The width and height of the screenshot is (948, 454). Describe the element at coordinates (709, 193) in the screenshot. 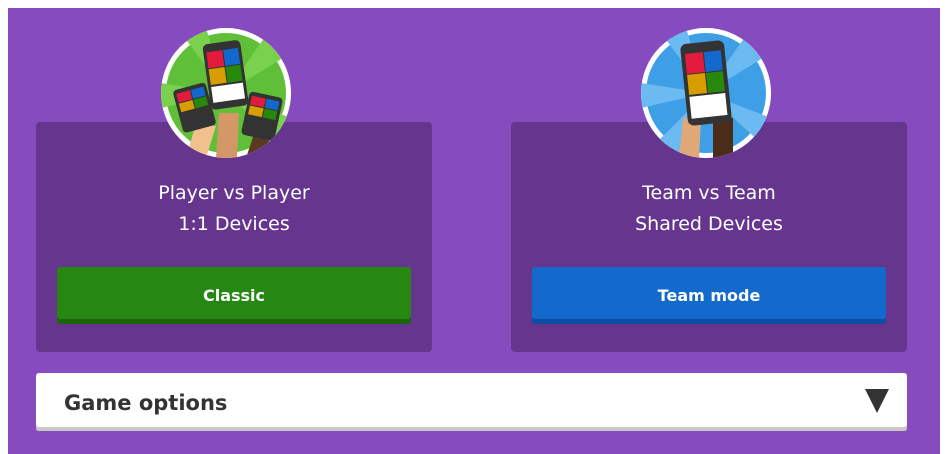

I see `team-mode-title: Team vs Team` at that location.